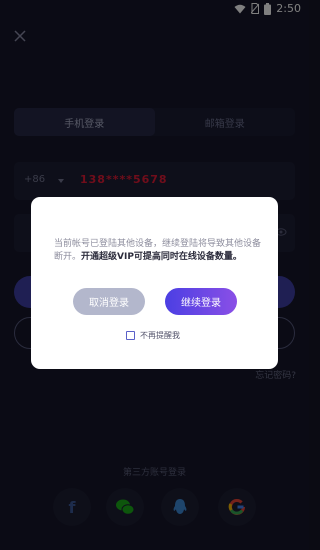  What do you see at coordinates (109, 301) in the screenshot?
I see `cancel-login-button: 取消登录` at bounding box center [109, 301].